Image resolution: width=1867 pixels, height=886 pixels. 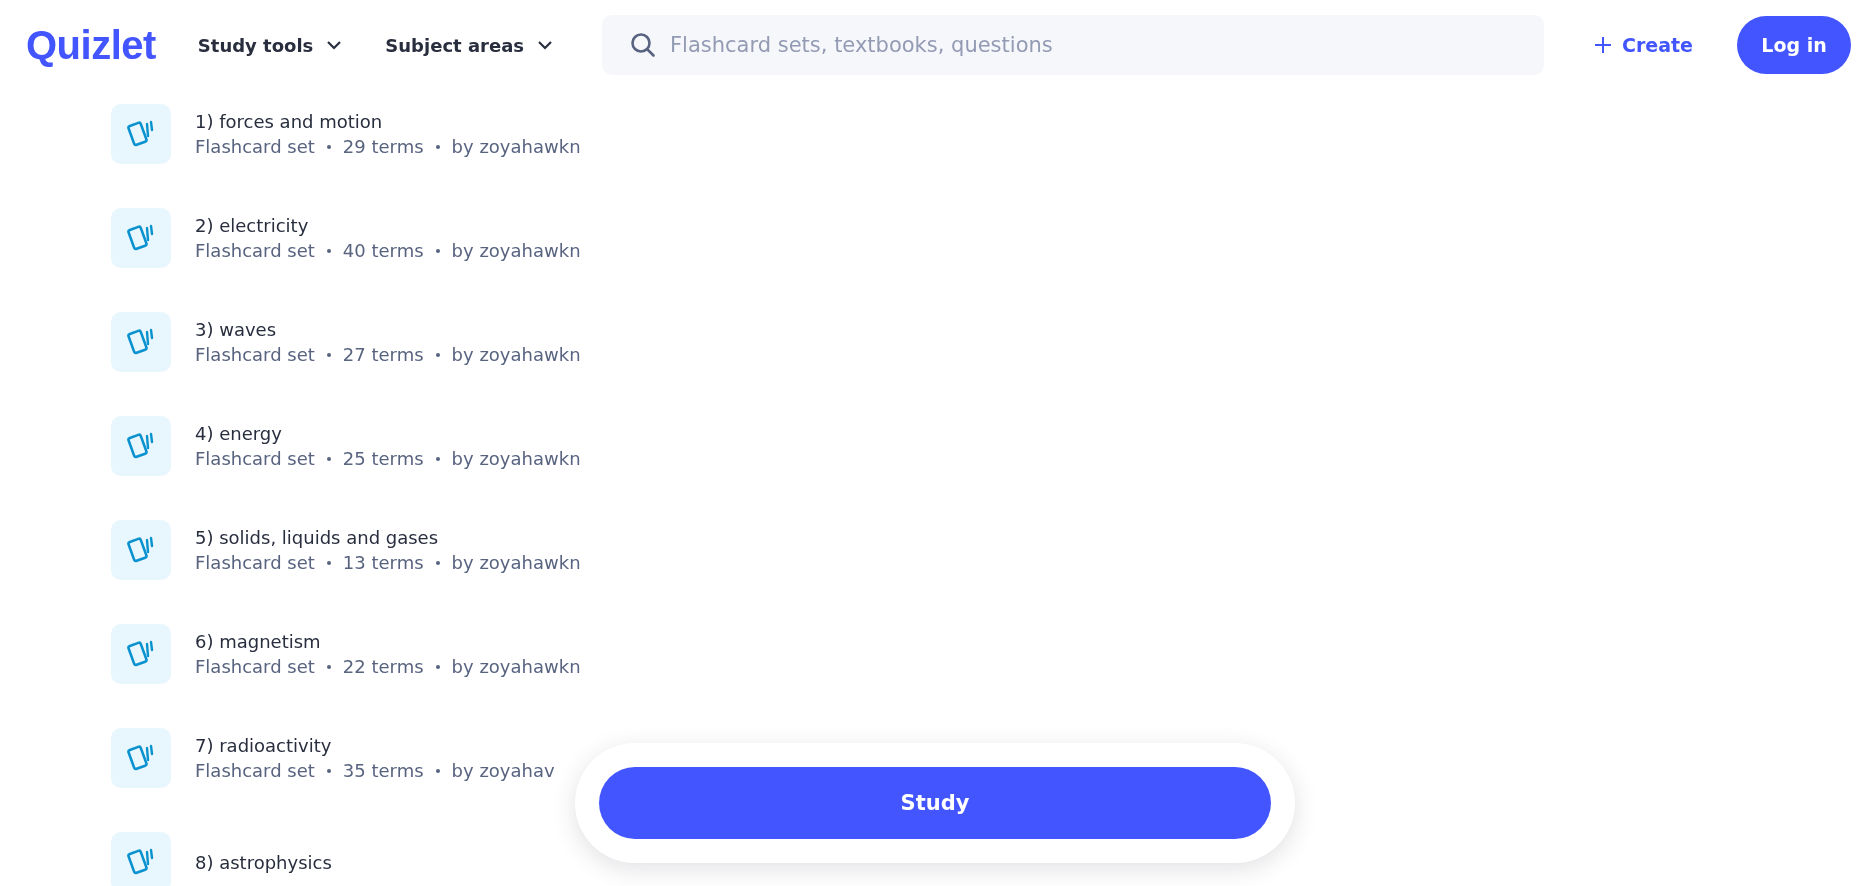 I want to click on search-field: Flashcard sets, textbooks, questions, so click(x=1097, y=45).